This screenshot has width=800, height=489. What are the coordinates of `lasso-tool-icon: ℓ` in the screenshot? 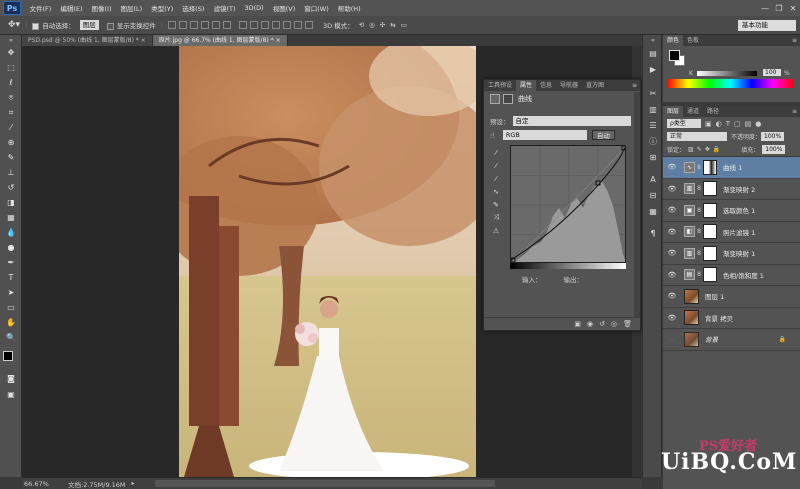 It's located at (11, 82).